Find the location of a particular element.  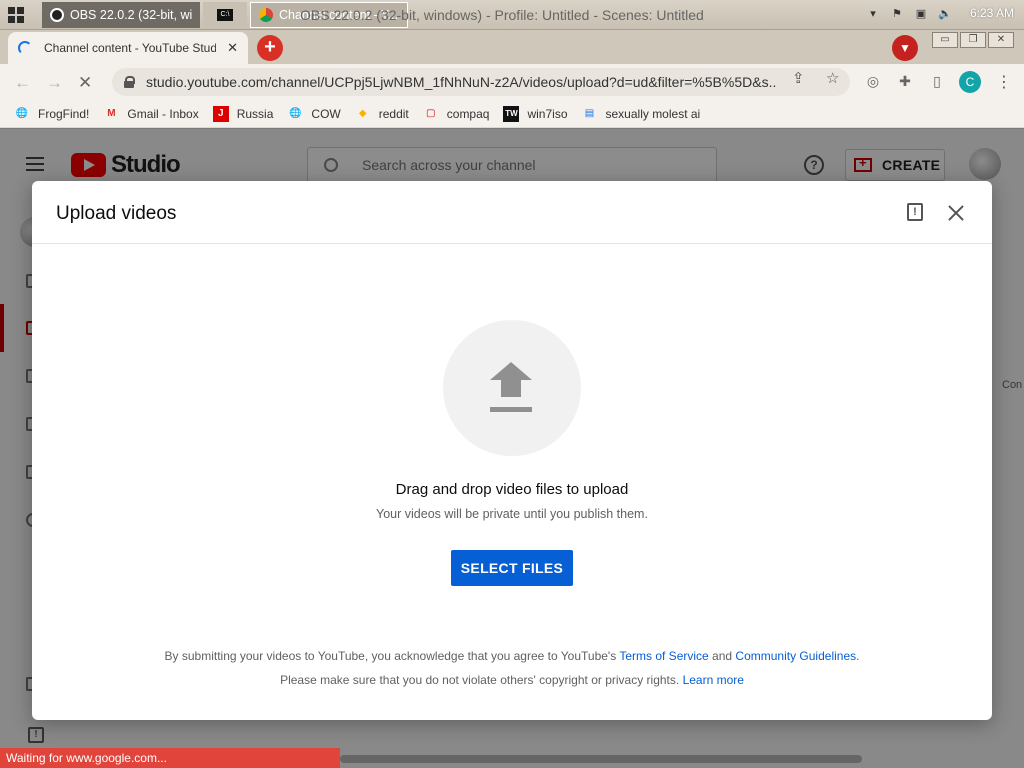

stop-loading-icon: ✕ is located at coordinates (85, 83).